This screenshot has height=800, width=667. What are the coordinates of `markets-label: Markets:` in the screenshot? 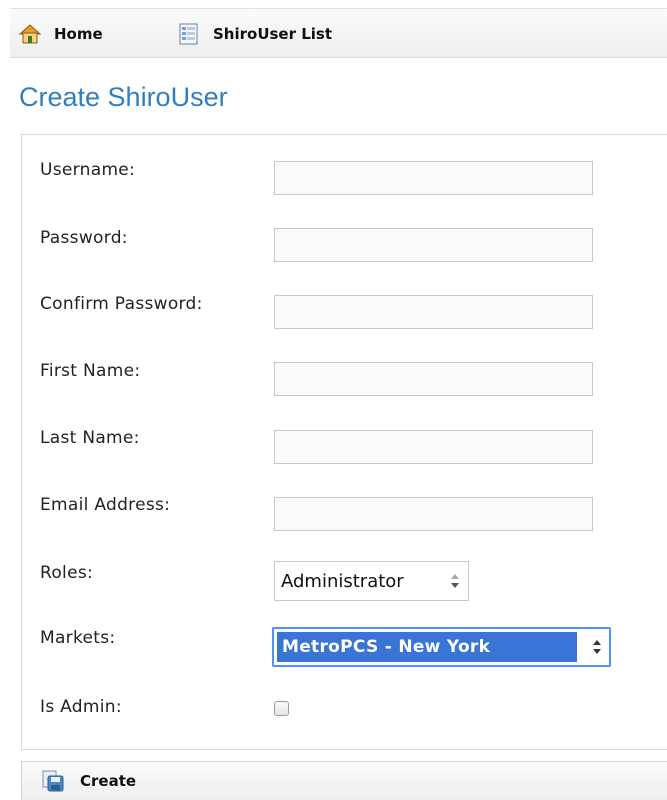 It's located at (78, 638).